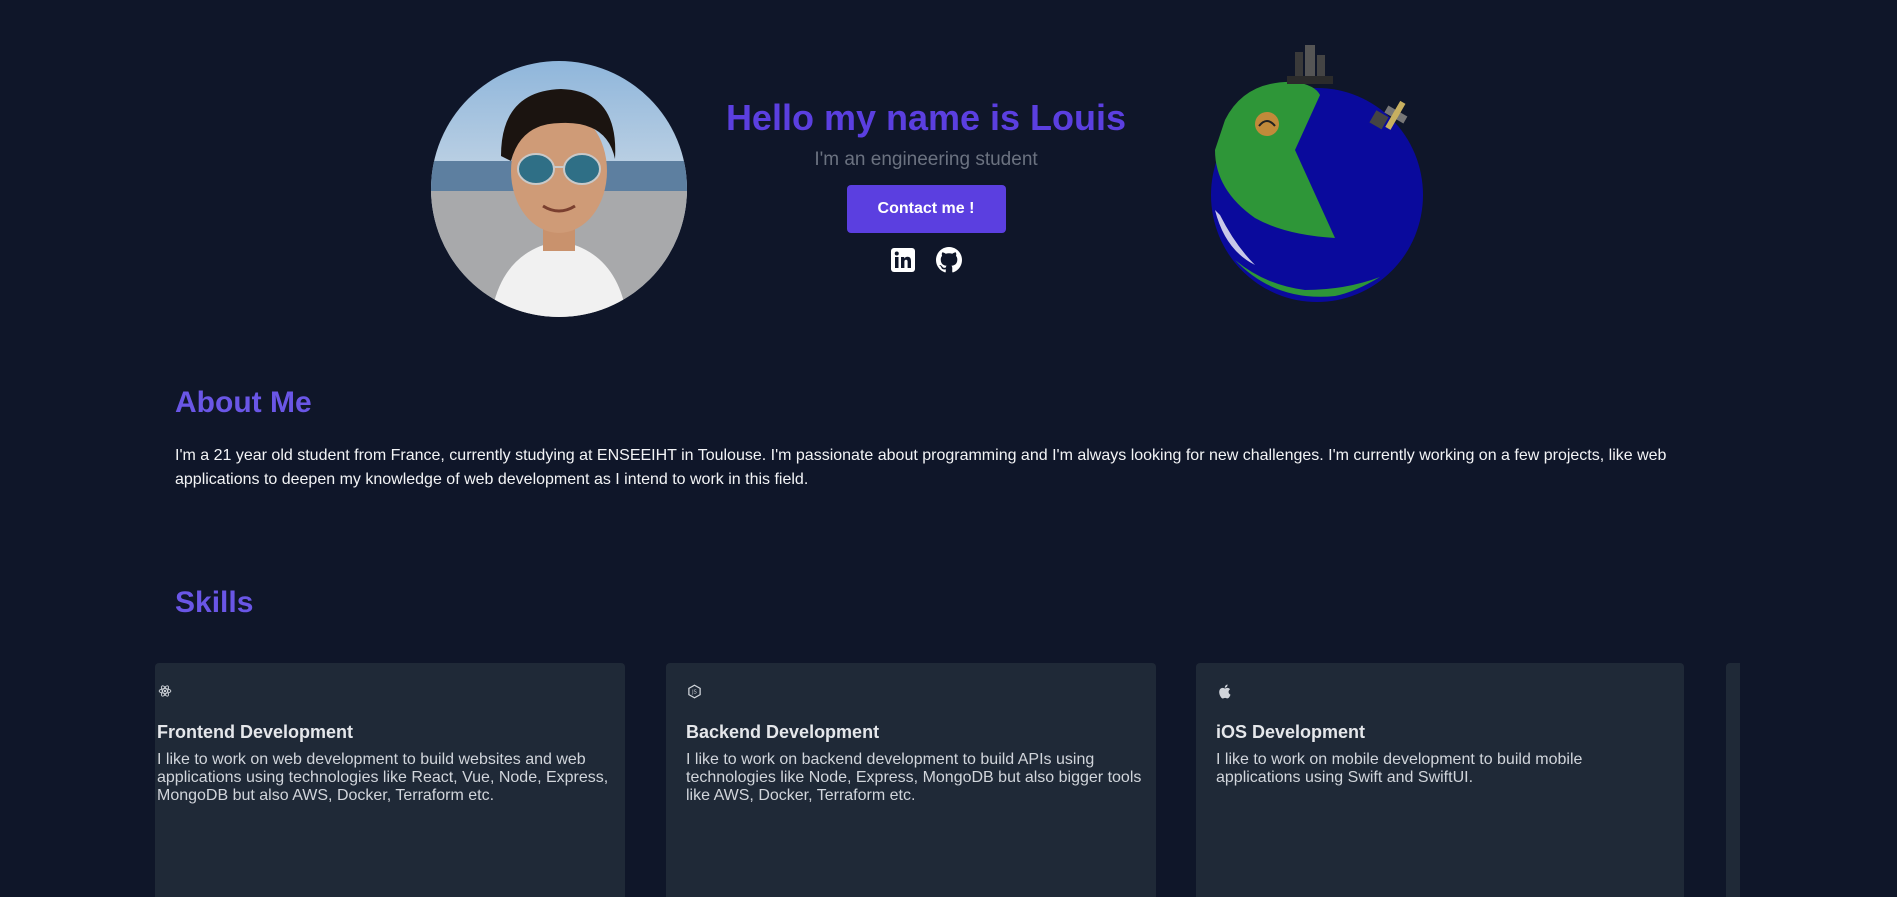 This screenshot has width=1897, height=897. I want to click on linkedin-icon, so click(903, 260).